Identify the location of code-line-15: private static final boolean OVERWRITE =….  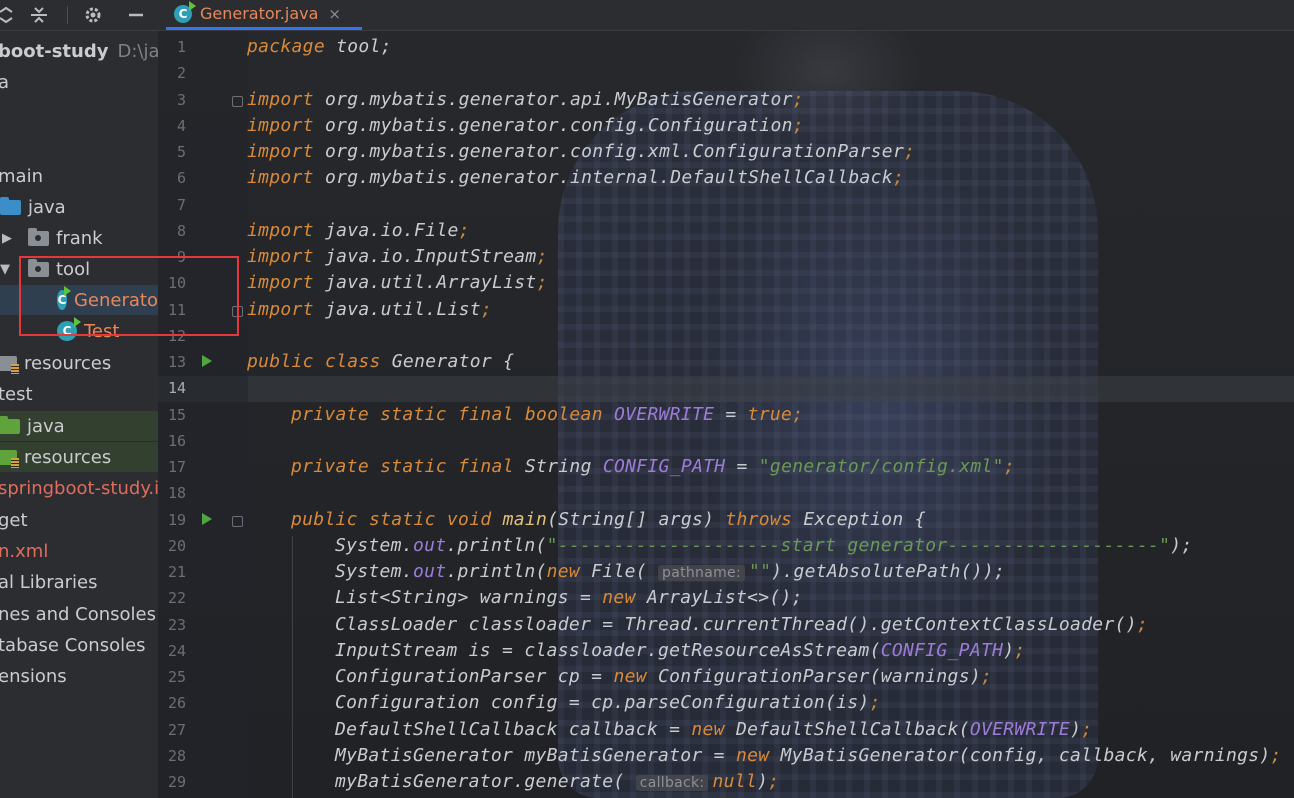
(547, 414).